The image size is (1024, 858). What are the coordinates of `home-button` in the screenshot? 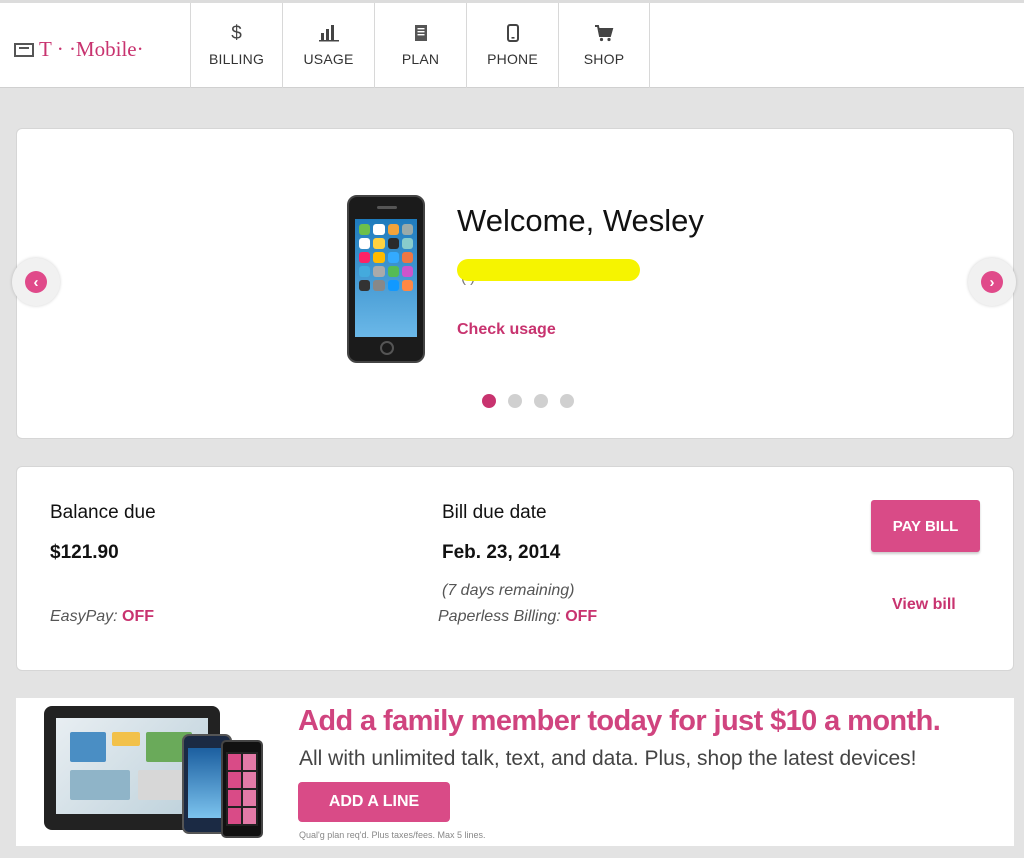 It's located at (387, 348).